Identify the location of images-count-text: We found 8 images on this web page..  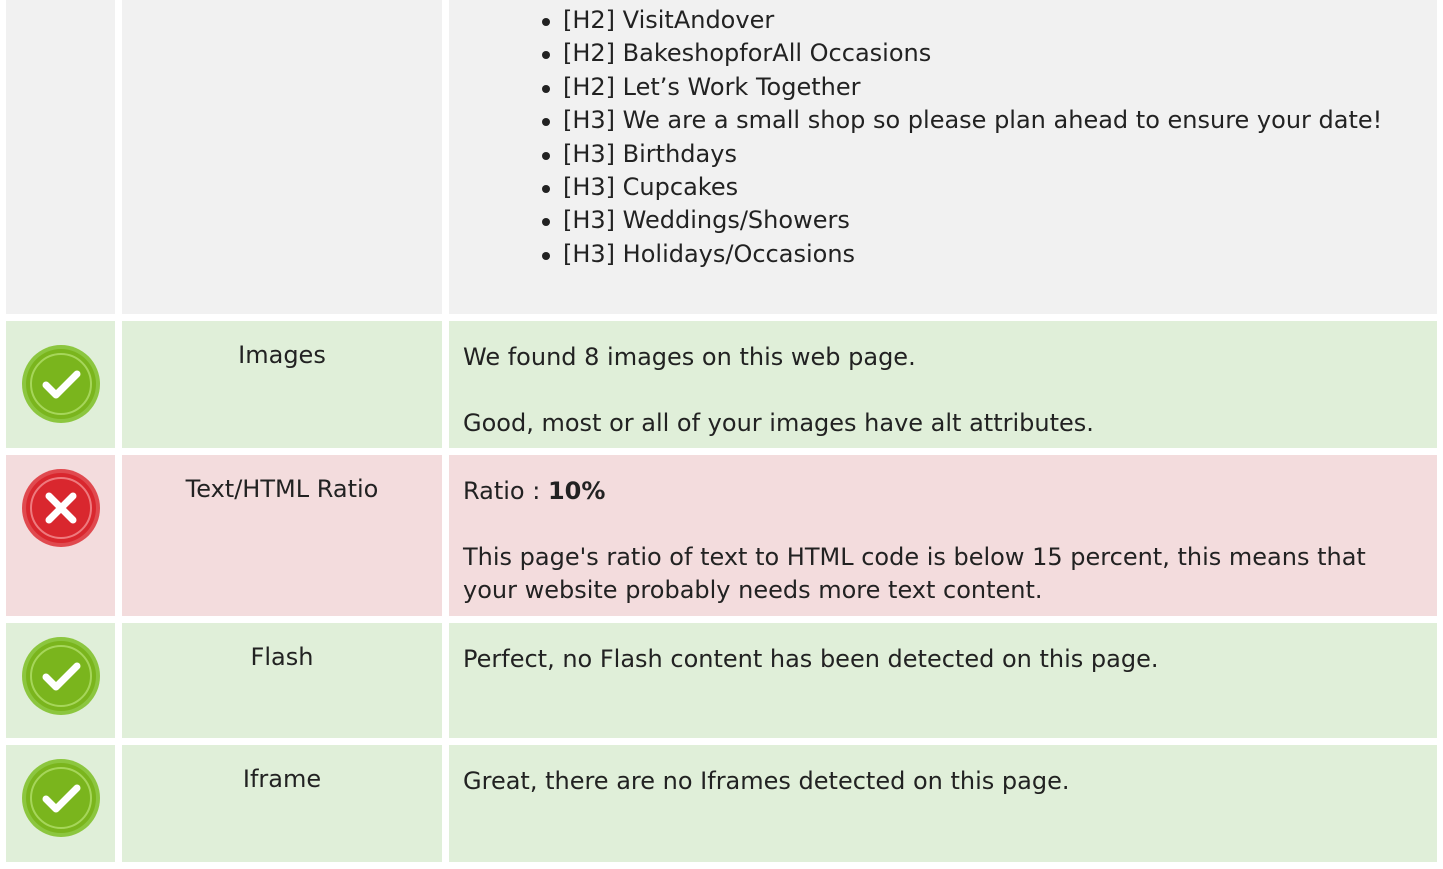
(689, 357).